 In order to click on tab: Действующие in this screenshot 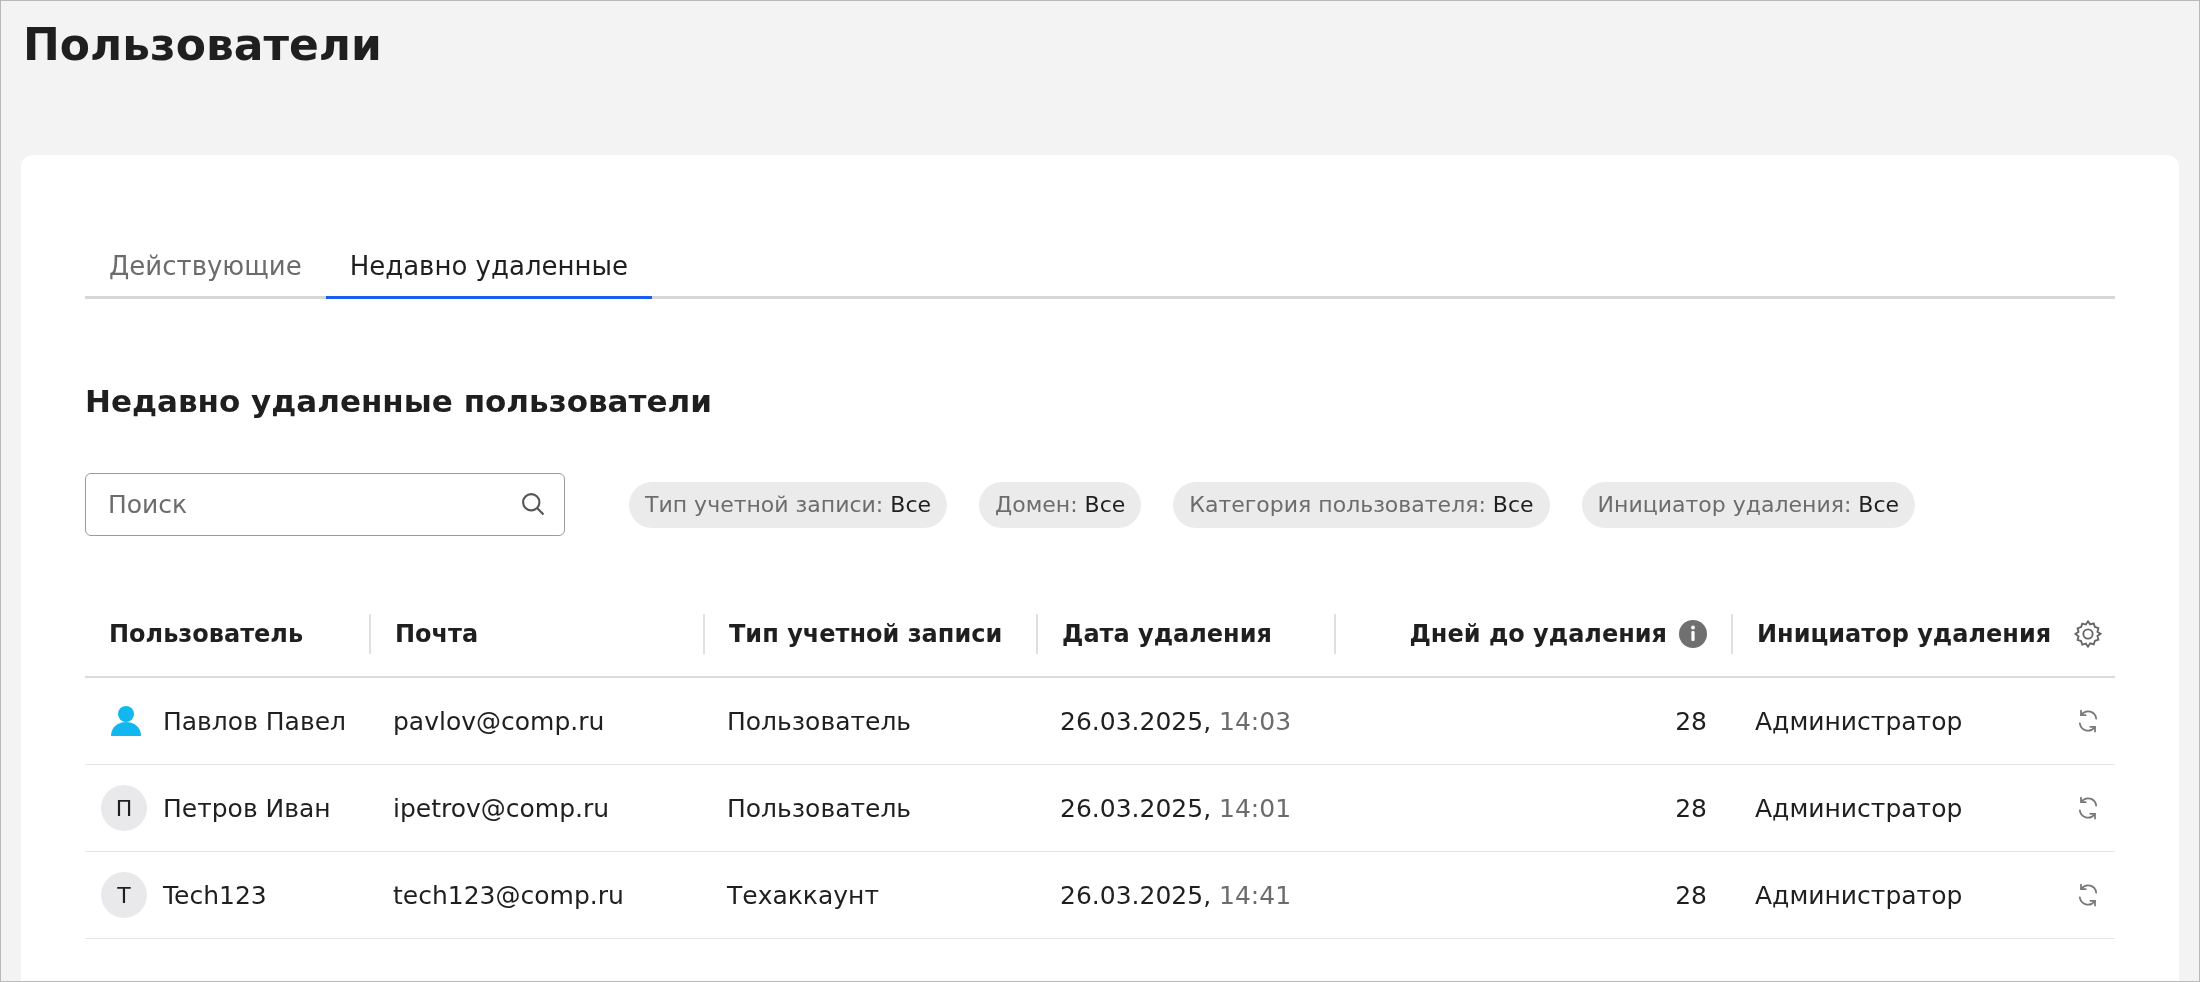, I will do `click(205, 267)`.